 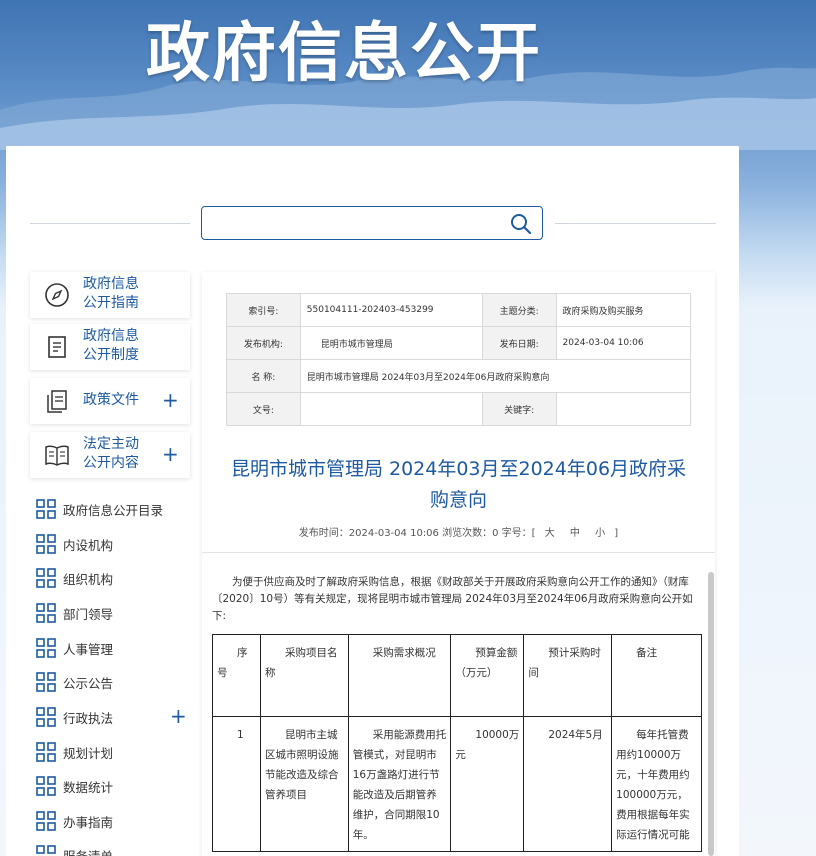 I want to click on table-header: 序号, so click(x=236, y=675).